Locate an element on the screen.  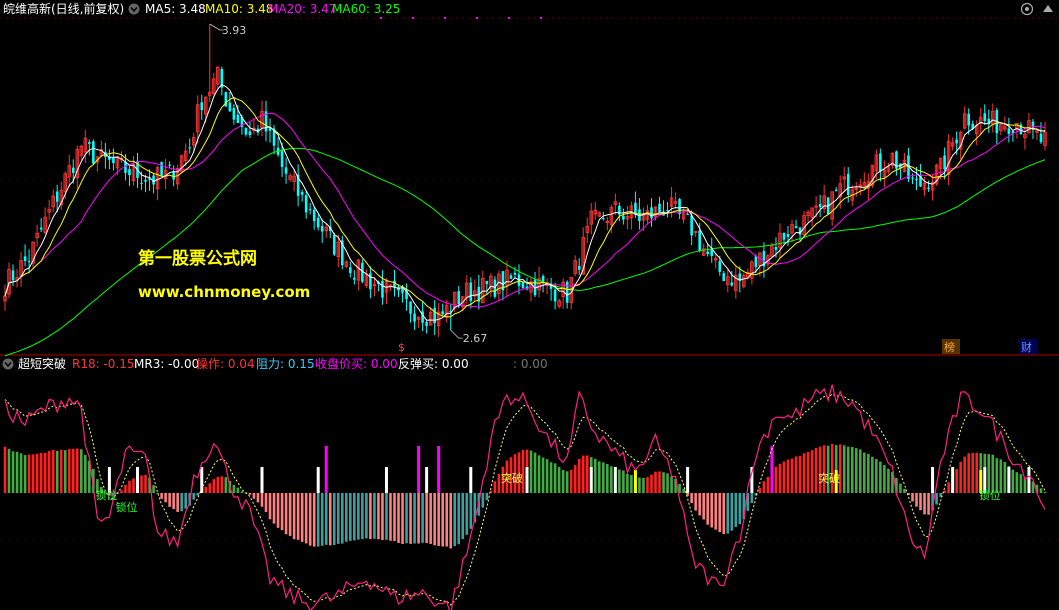
indicator-title: 超短突破 is located at coordinates (42, 363).